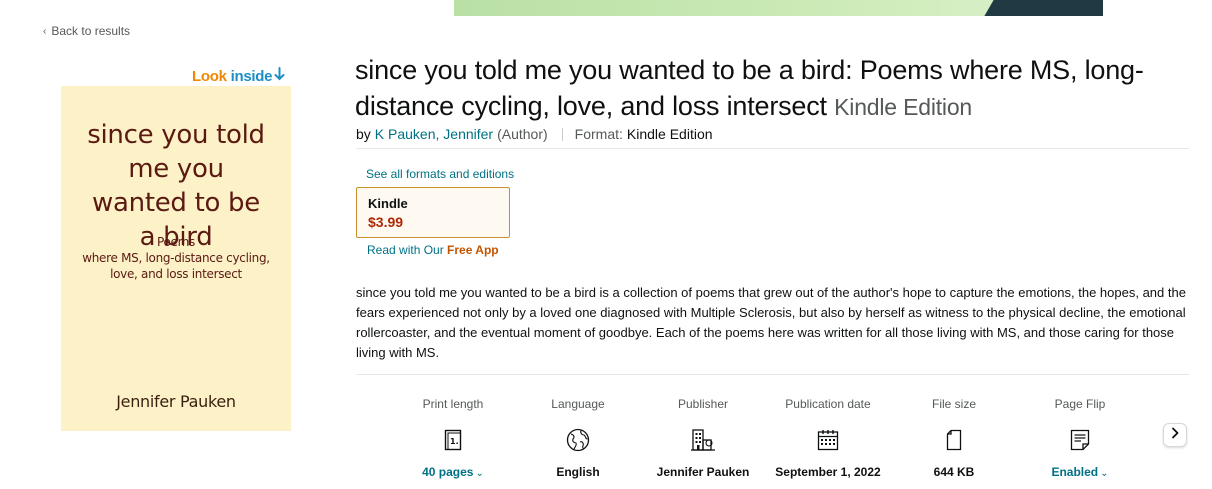 Image resolution: width=1212 pixels, height=489 pixels. What do you see at coordinates (522, 134) in the screenshot?
I see `author-role: (Author)` at bounding box center [522, 134].